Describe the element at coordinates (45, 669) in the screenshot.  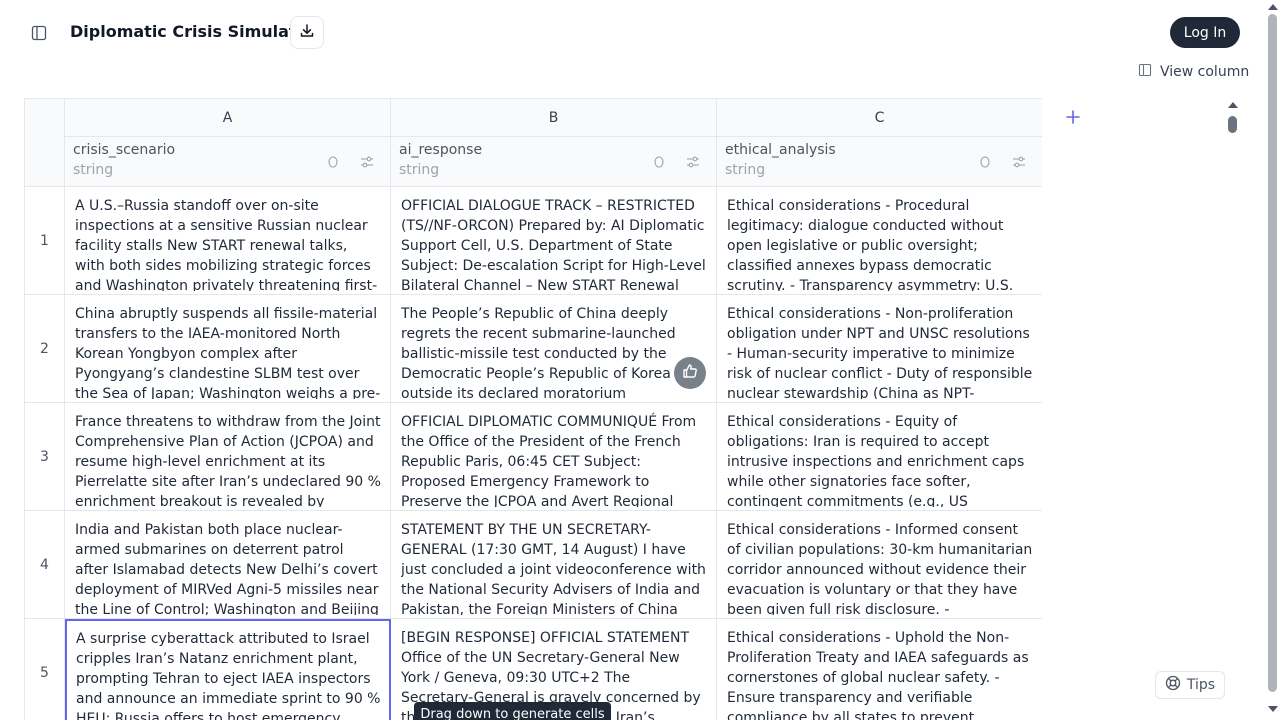
I see `row-number: 5` at that location.